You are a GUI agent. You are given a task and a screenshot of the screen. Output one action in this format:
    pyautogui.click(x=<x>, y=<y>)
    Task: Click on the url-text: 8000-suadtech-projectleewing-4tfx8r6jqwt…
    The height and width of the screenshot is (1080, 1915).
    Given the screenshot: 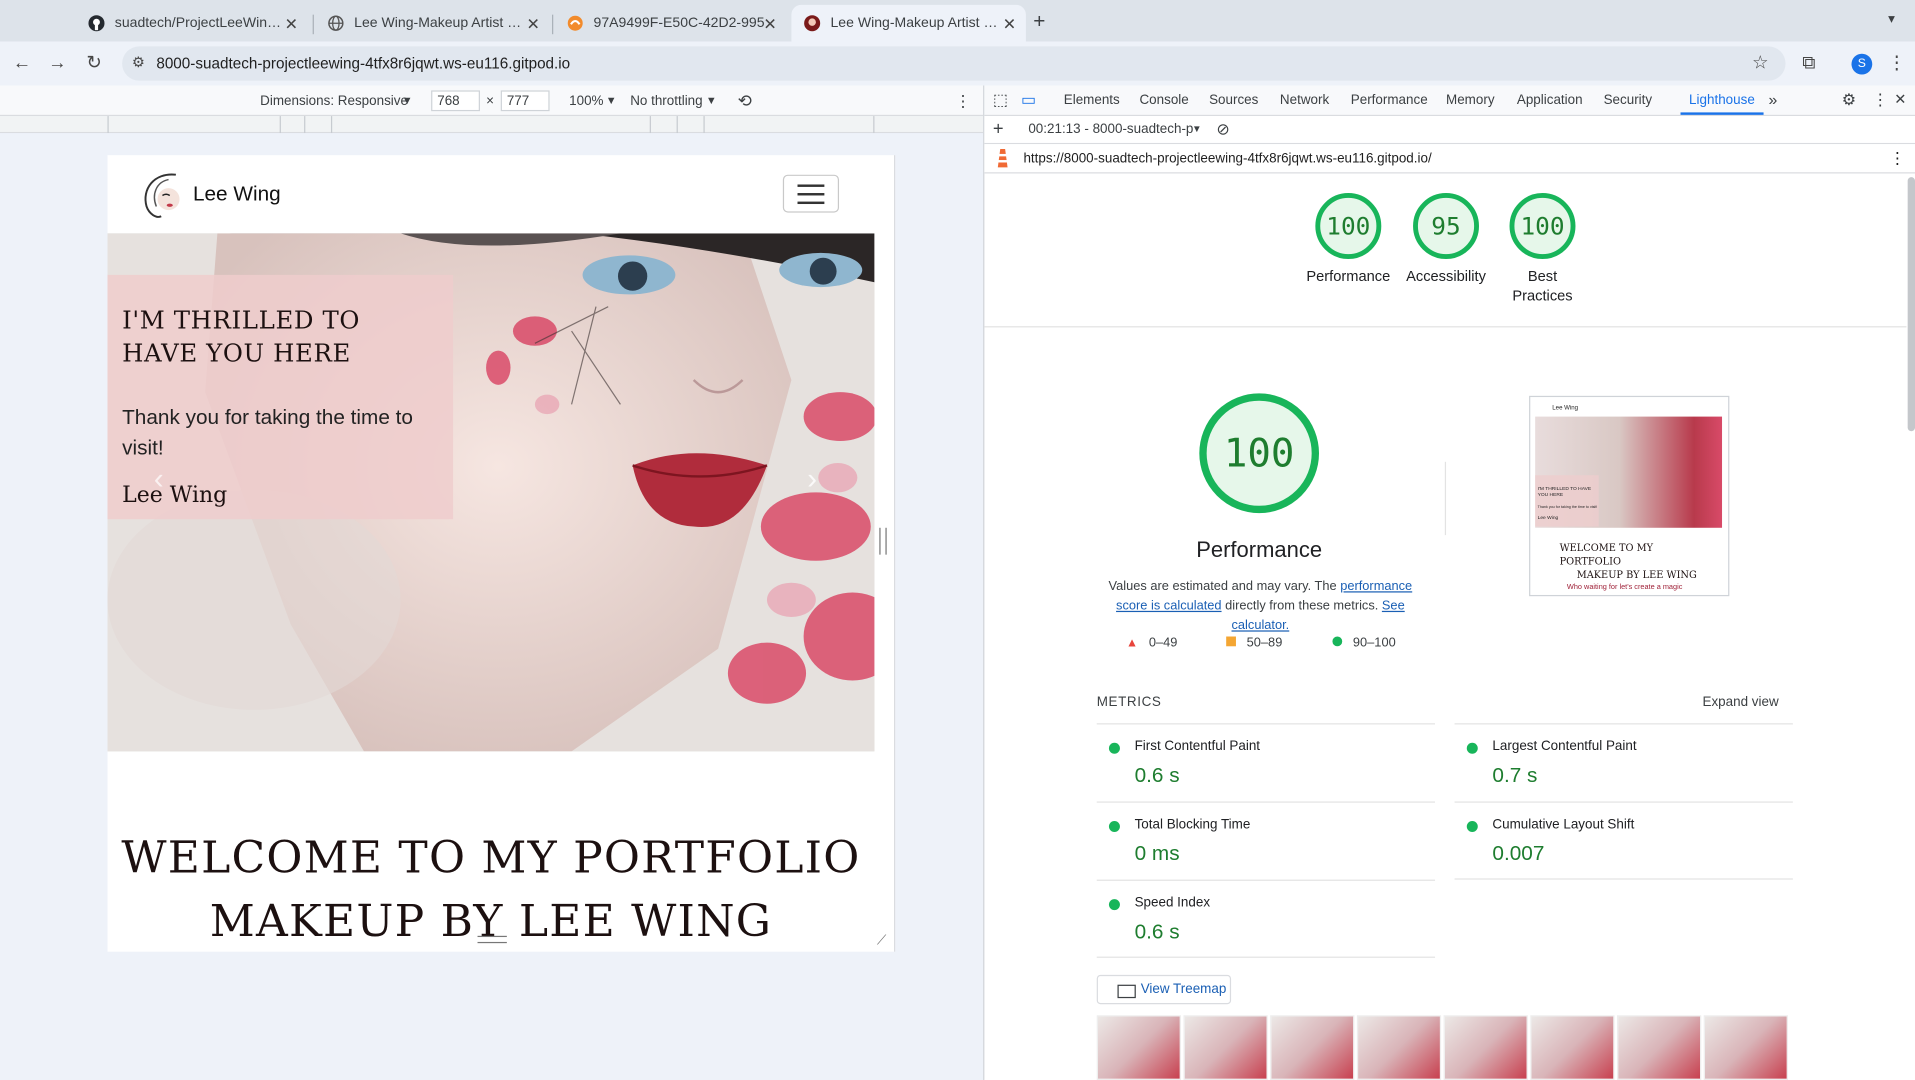 What is the action you would take?
    pyautogui.click(x=363, y=63)
    